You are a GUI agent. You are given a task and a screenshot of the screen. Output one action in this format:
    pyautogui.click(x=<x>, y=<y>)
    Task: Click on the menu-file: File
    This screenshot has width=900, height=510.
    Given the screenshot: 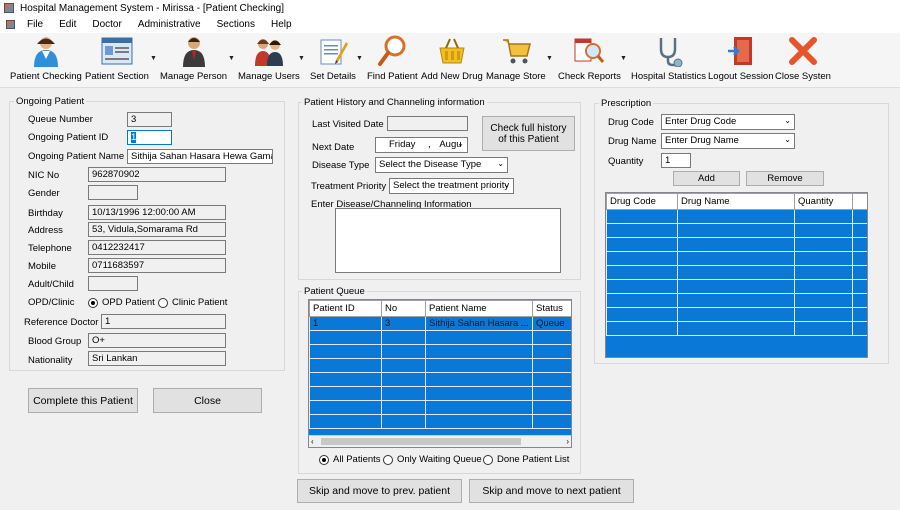 What is the action you would take?
    pyautogui.click(x=35, y=24)
    